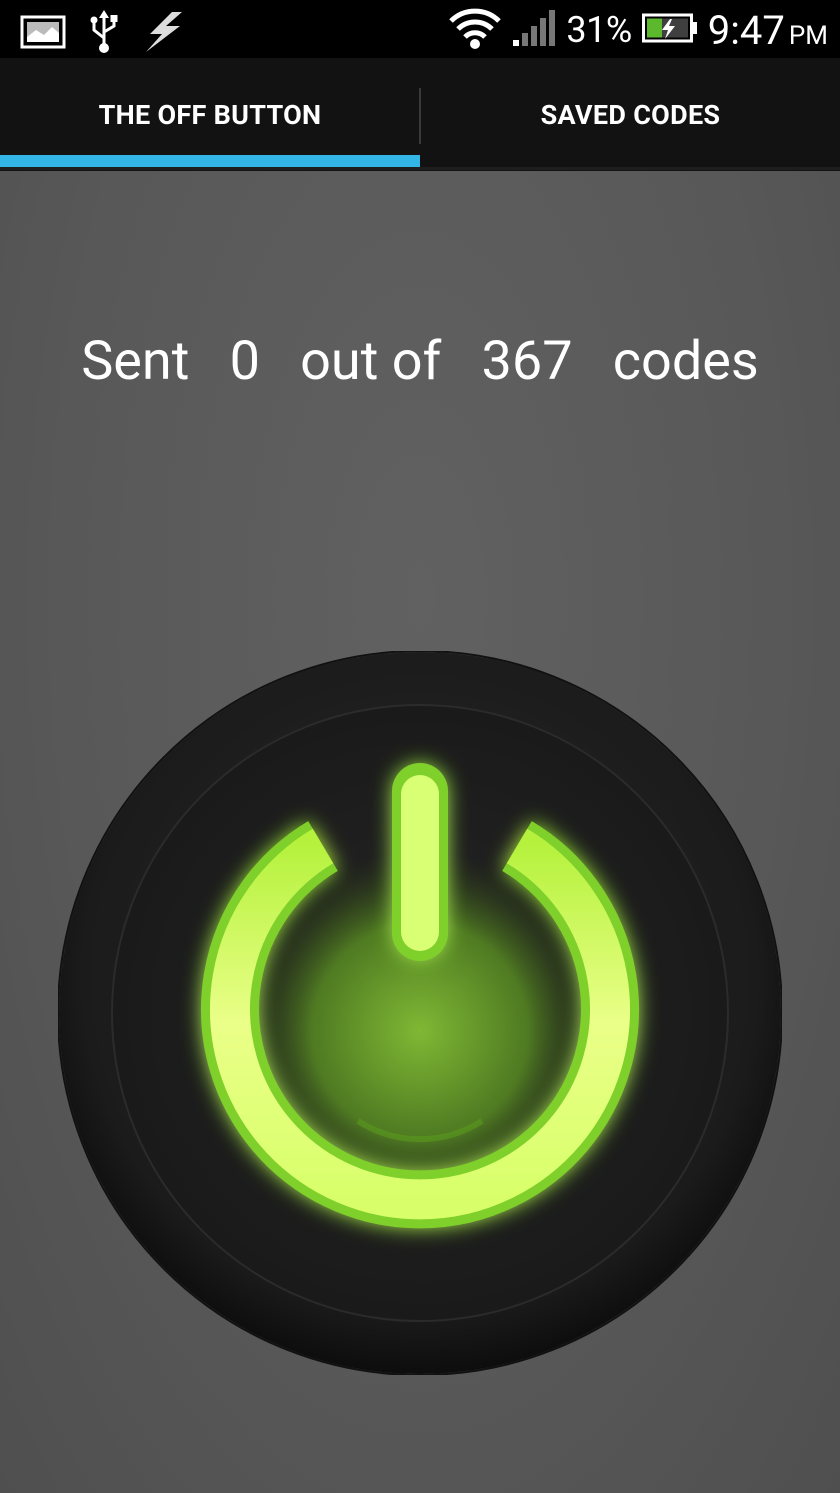 The image size is (840, 1493). Describe the element at coordinates (669, 30) in the screenshot. I see `battery-charging-icon` at that location.